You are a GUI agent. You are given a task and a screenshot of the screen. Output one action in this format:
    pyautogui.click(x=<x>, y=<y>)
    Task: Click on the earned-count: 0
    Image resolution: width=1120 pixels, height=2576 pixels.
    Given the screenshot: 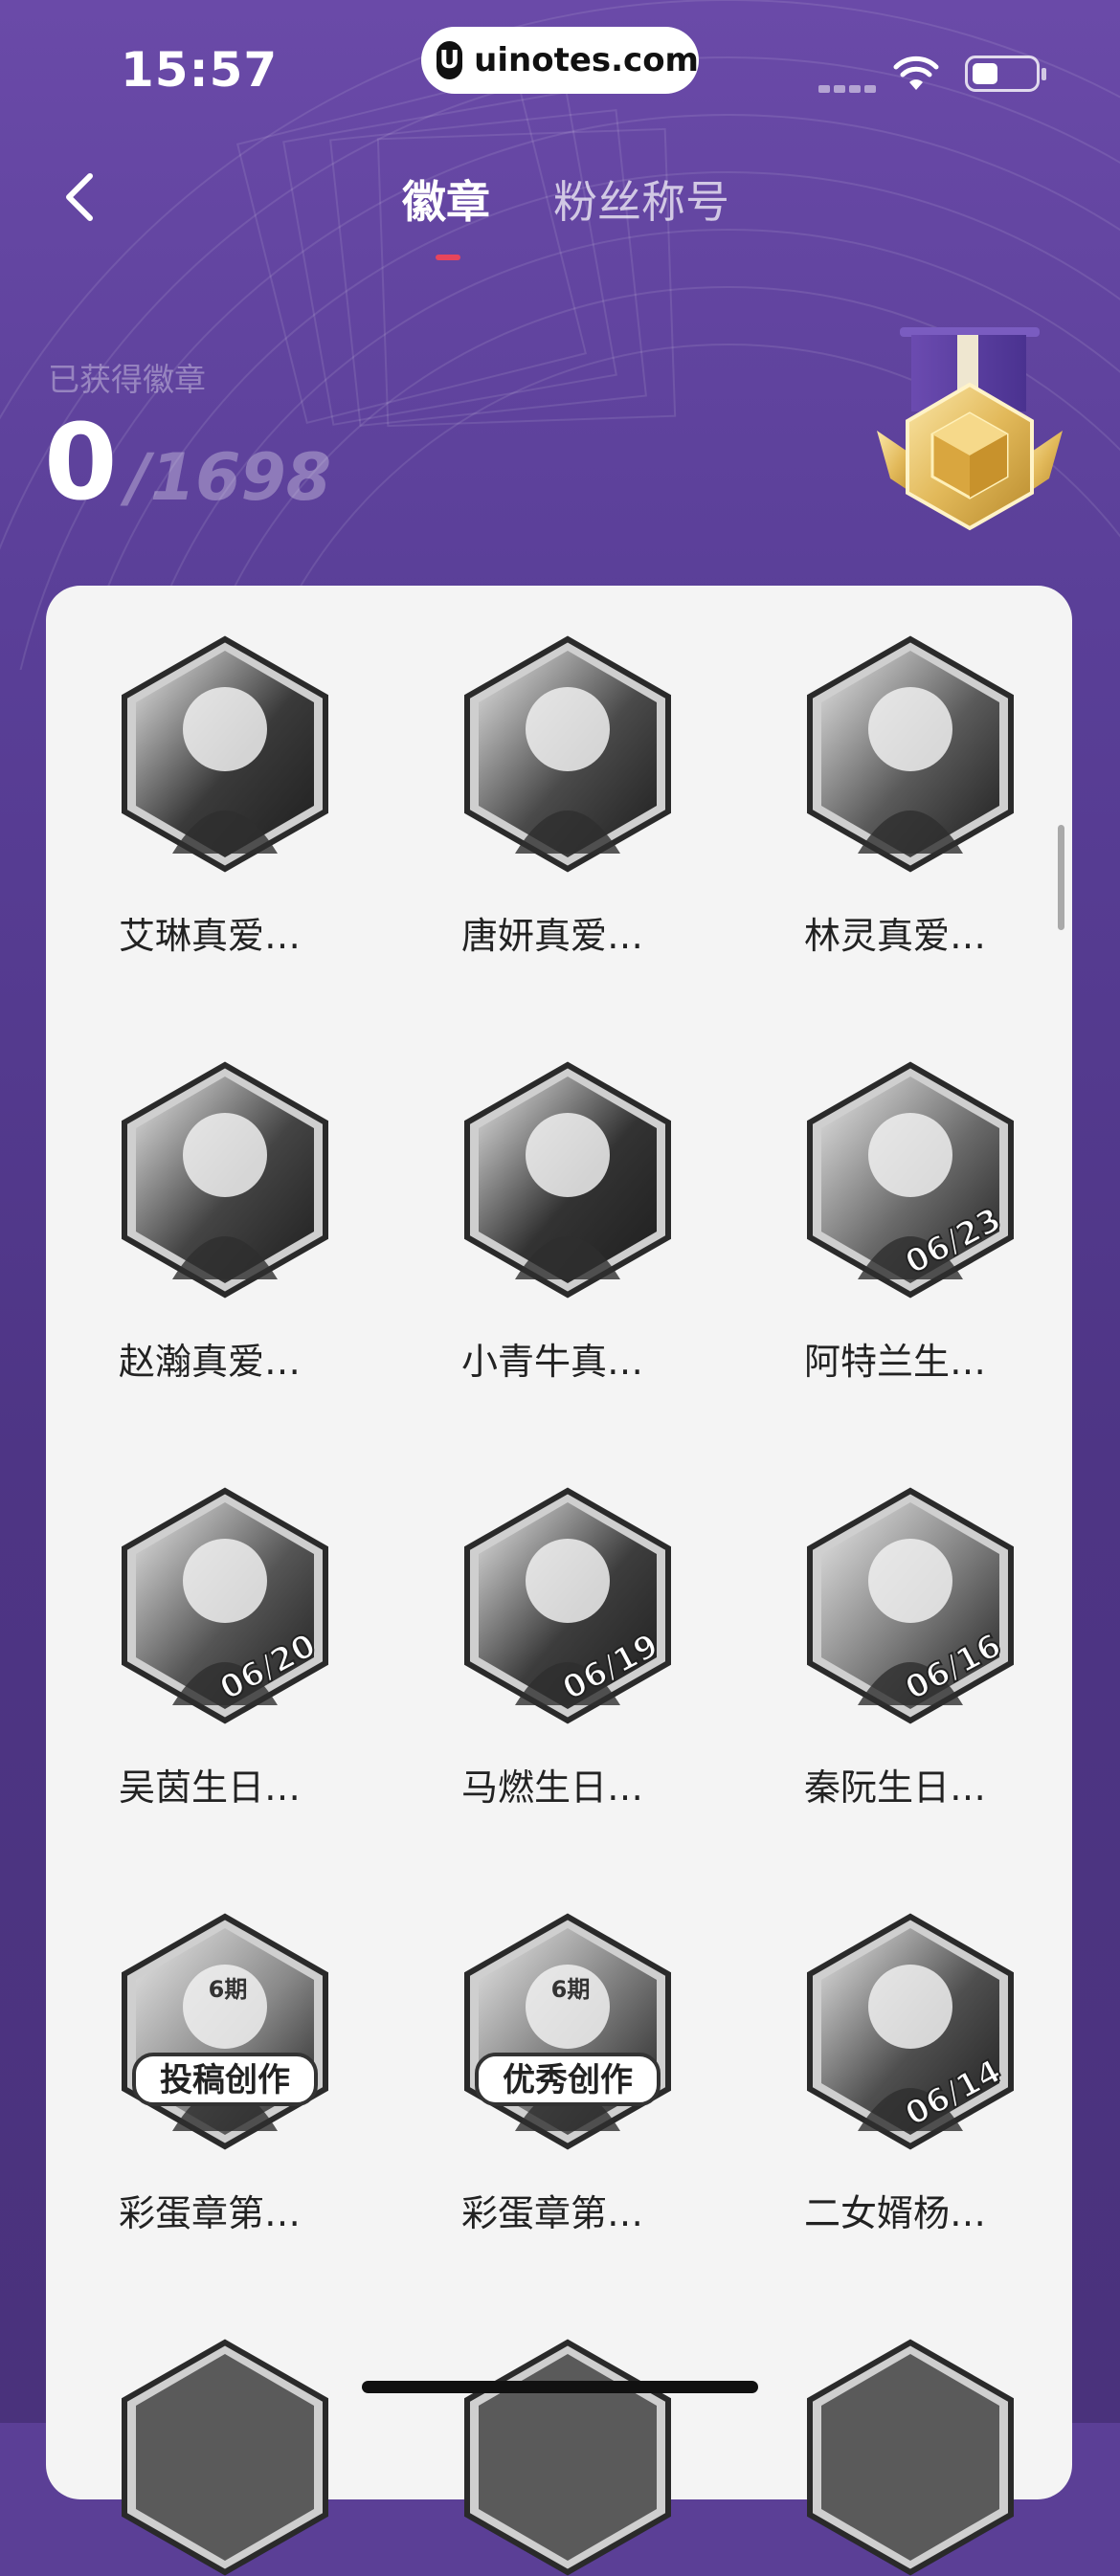 What is the action you would take?
    pyautogui.click(x=81, y=462)
    